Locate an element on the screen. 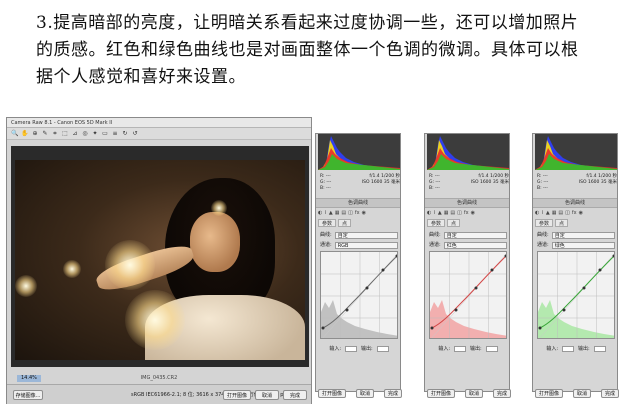  crop-tool-icon: ⬚ is located at coordinates (65, 134).